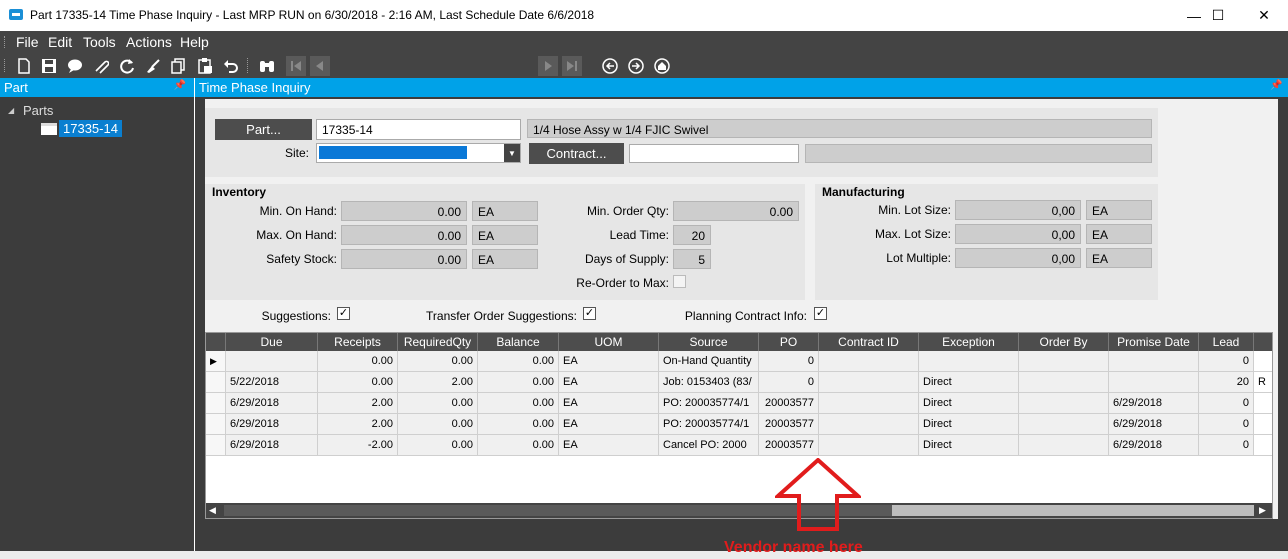 This screenshot has height=559, width=1288. What do you see at coordinates (149, 42) in the screenshot?
I see `menu-actions: Actions` at bounding box center [149, 42].